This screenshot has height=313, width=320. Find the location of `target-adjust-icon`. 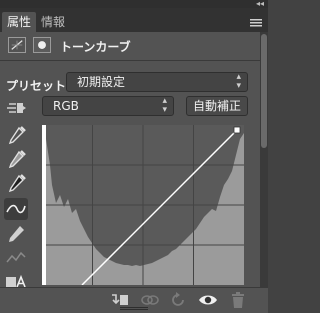

target-adjust-icon is located at coordinates (16, 108).